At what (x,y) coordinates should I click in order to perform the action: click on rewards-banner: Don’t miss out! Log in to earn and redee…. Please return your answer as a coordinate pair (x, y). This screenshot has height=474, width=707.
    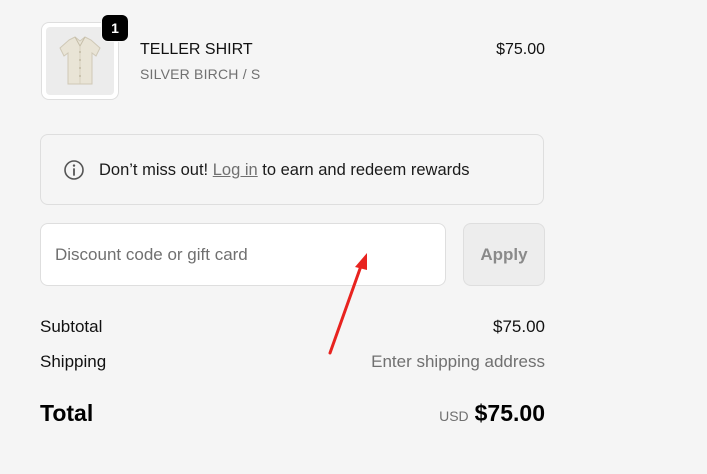
    Looking at the image, I should click on (292, 169).